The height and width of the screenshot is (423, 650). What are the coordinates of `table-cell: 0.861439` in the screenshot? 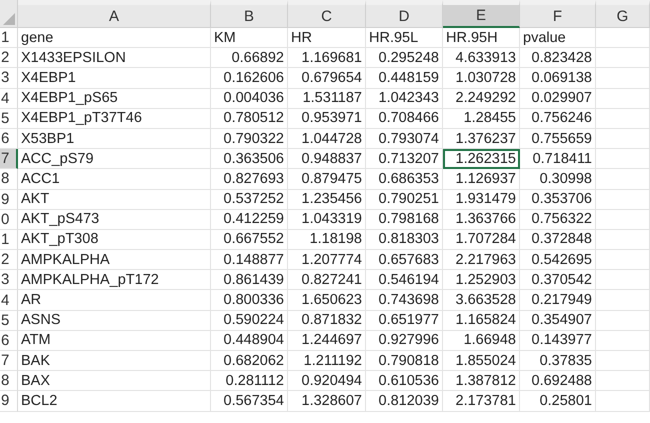 It's located at (249, 280).